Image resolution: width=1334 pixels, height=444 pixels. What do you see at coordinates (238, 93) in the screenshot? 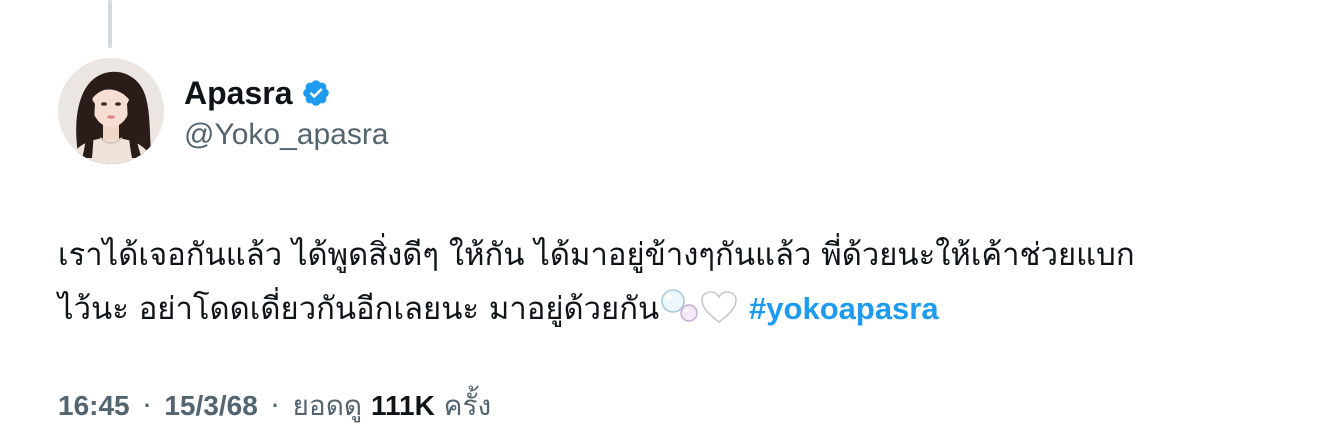
I see `author-display-name: Apasra` at bounding box center [238, 93].